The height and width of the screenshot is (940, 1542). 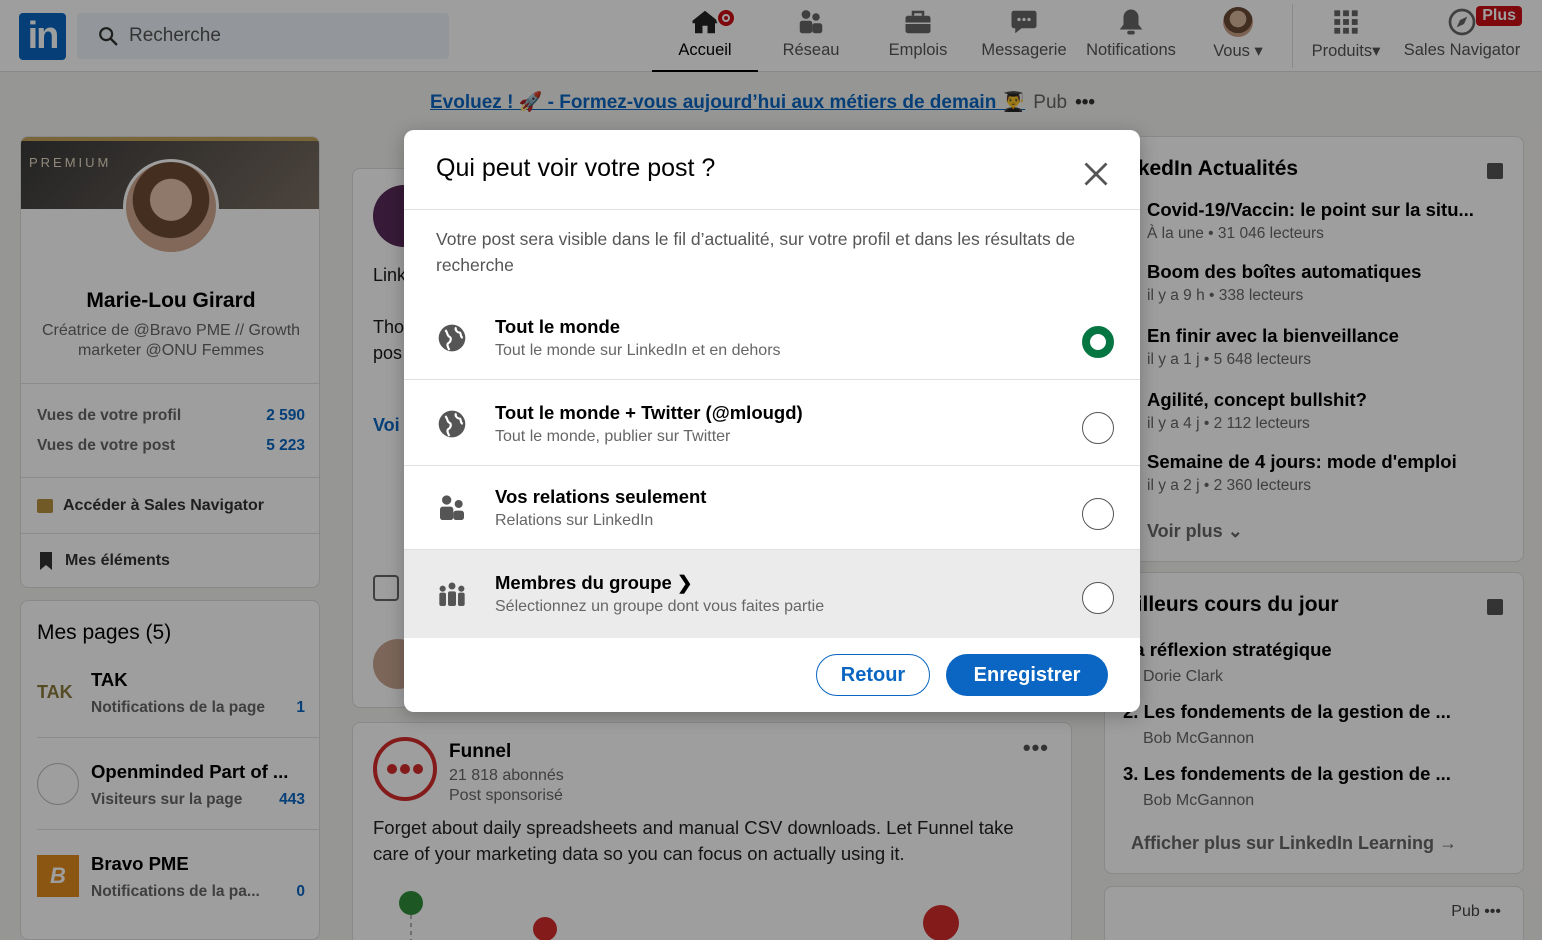 I want to click on option-title: Tout le monde + Twitter (@mlougd), so click(x=649, y=412).